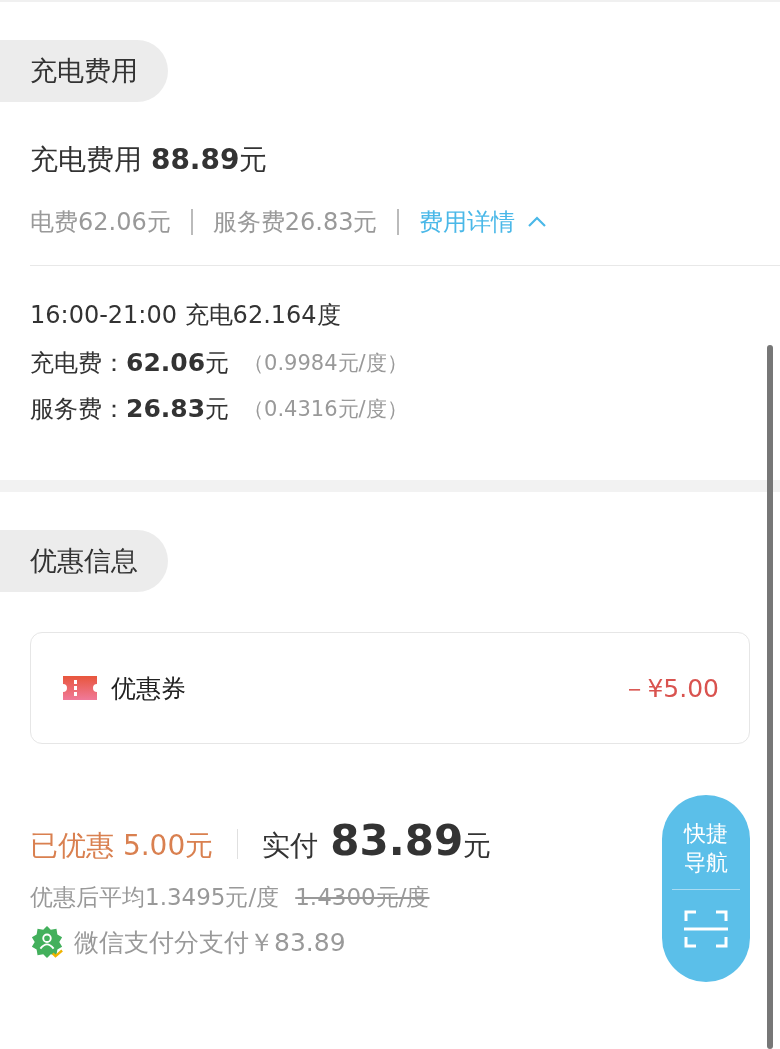  What do you see at coordinates (122, 846) in the screenshot?
I see `discount-total: 已优惠 5.00元` at bounding box center [122, 846].